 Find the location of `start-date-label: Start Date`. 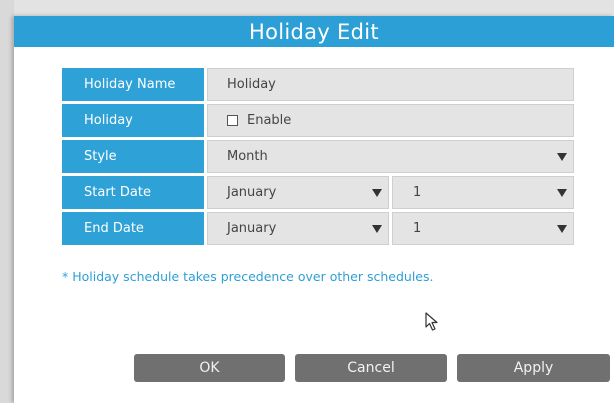

start-date-label: Start Date is located at coordinates (133, 192).